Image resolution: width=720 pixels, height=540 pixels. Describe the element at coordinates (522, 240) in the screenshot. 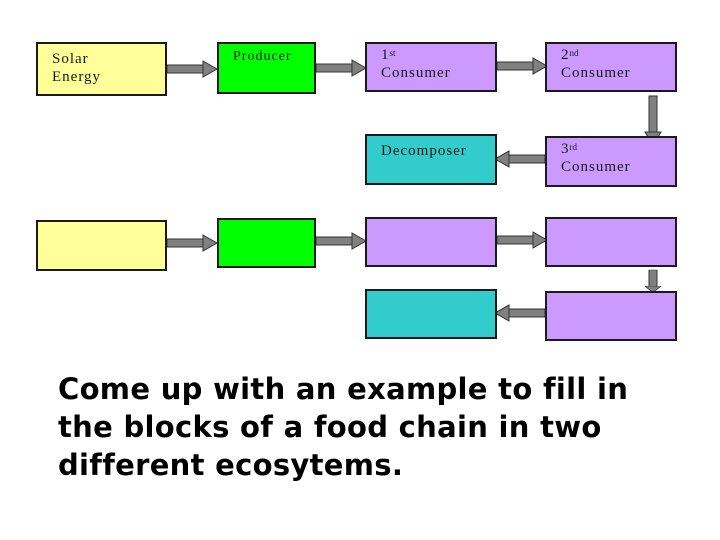

I see `arrow-blank-consumer1-to-consumer2` at that location.